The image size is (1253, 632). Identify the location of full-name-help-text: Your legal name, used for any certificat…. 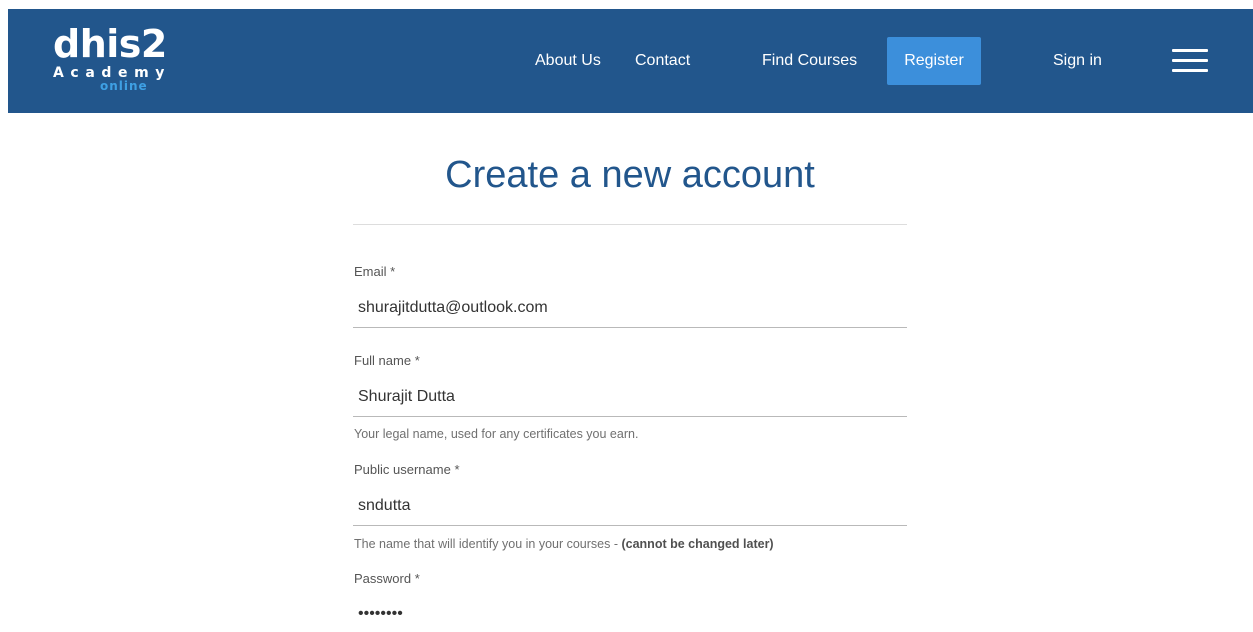
(496, 434).